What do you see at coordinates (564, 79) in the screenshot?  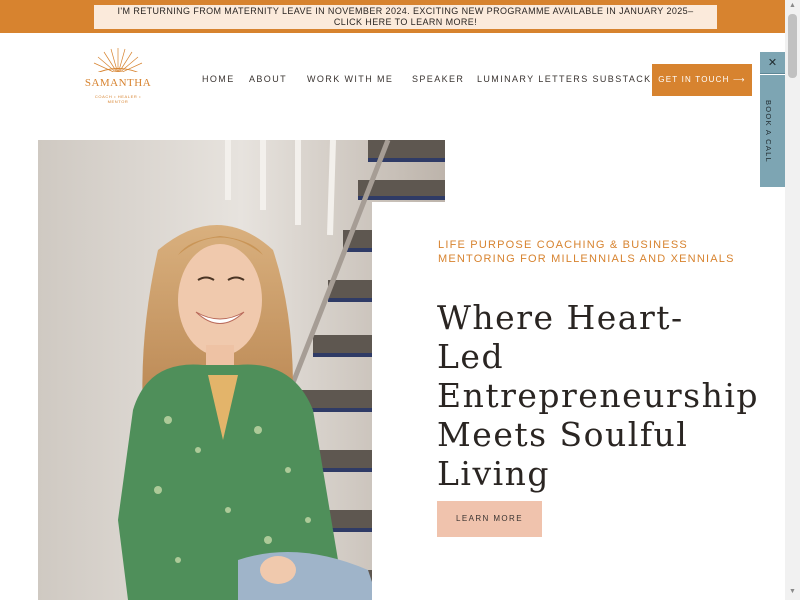 I see `nav-item-substack: LUMINARY LETTERS SUBSTACK` at bounding box center [564, 79].